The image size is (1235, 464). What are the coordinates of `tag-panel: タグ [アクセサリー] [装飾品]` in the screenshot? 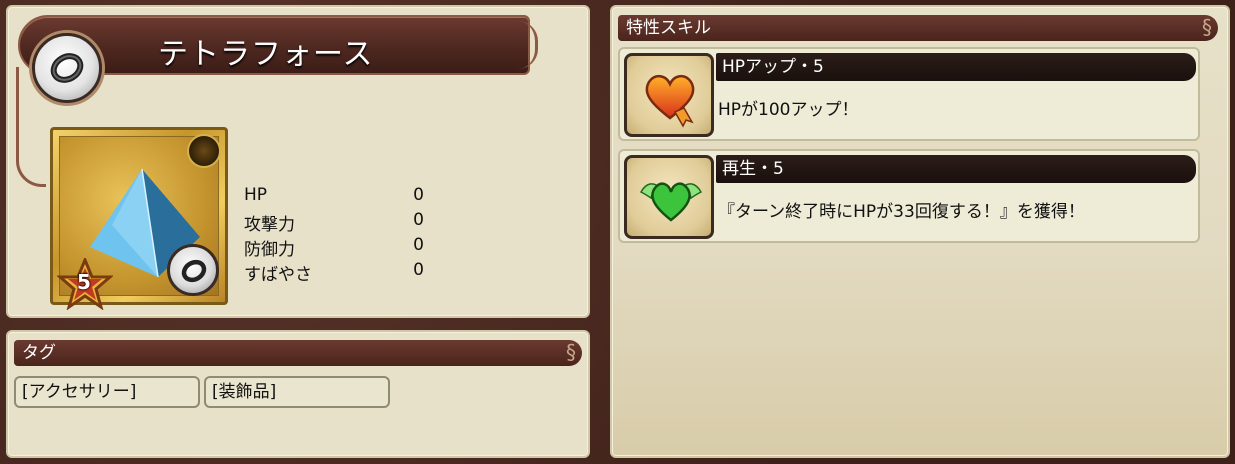 It's located at (298, 394).